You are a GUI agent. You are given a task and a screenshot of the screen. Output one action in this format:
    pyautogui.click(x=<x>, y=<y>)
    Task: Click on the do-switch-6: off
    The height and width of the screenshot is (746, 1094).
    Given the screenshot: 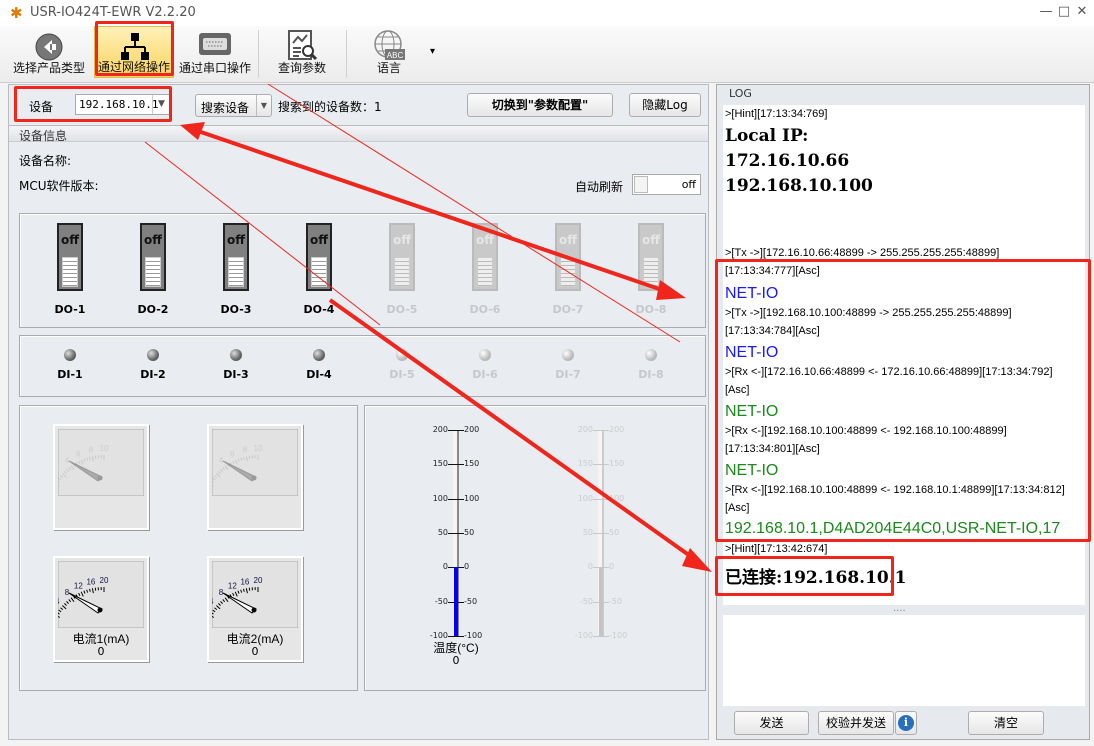 What is the action you would take?
    pyautogui.click(x=485, y=257)
    